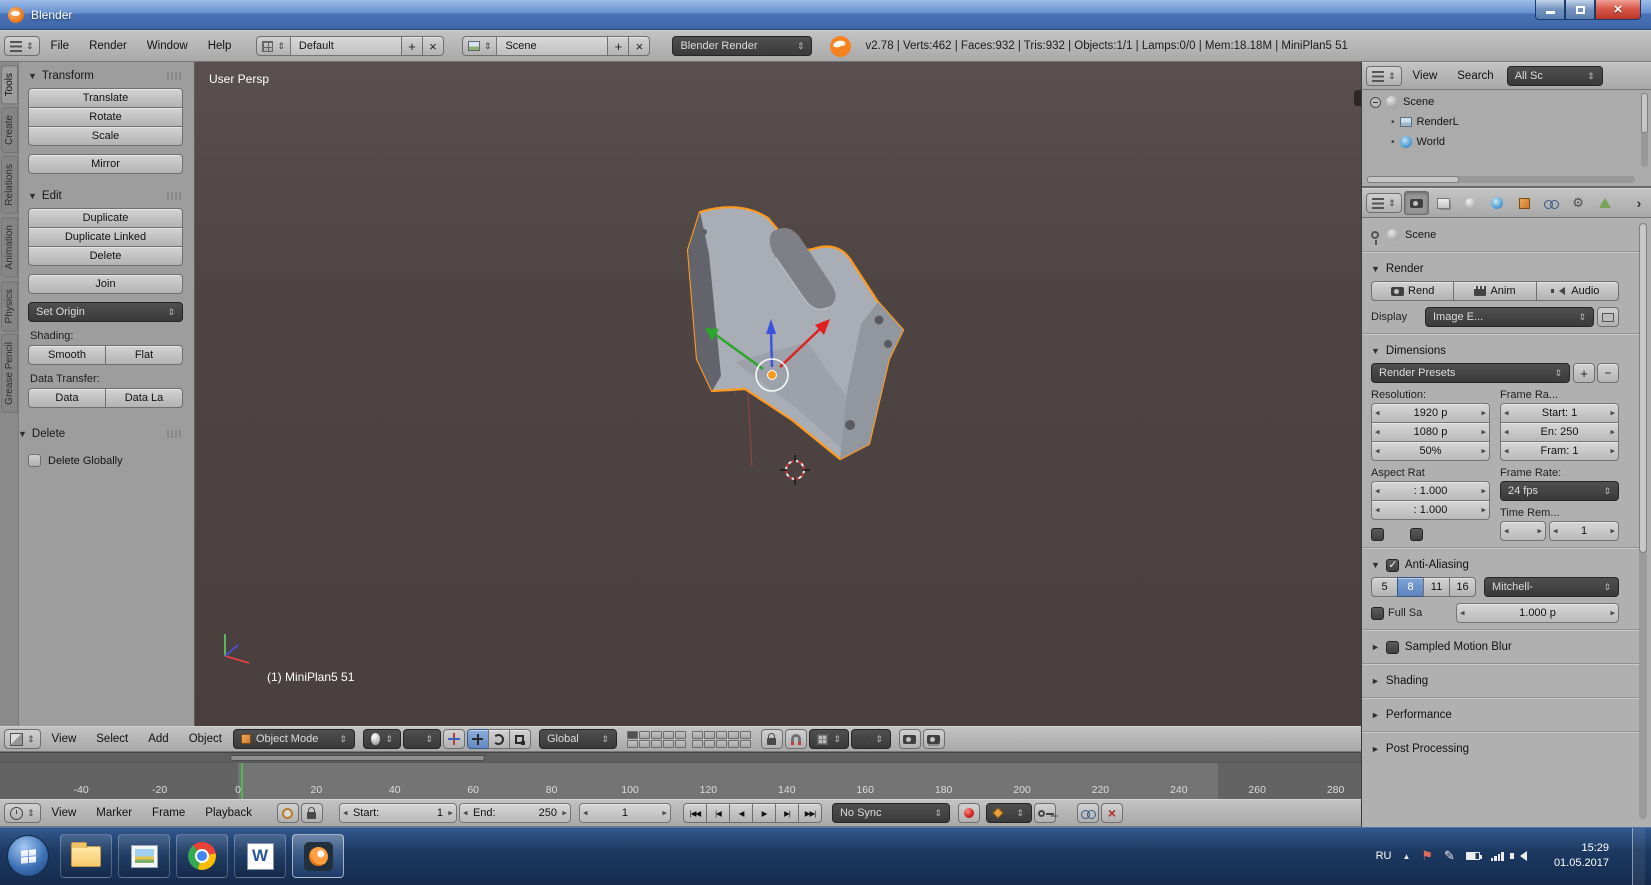 The height and width of the screenshot is (885, 1651). Describe the element at coordinates (1357, 98) in the screenshot. I see `region-toggle-icon` at that location.